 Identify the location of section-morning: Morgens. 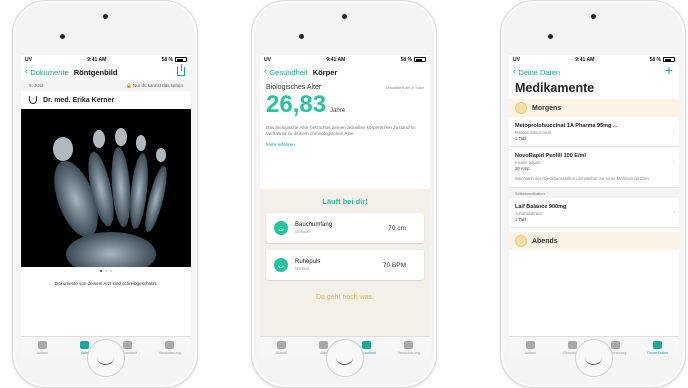
(594, 108).